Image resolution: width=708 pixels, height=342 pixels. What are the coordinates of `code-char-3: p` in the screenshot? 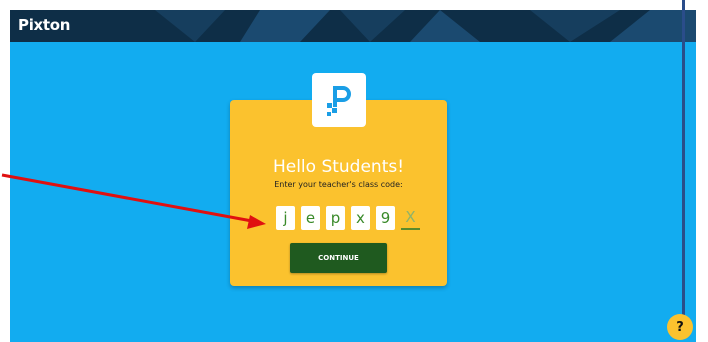 It's located at (335, 218).